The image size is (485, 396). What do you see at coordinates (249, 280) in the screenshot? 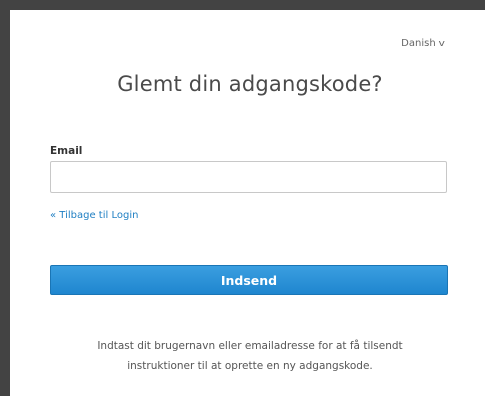
I see `submit-button: Indsend` at bounding box center [249, 280].